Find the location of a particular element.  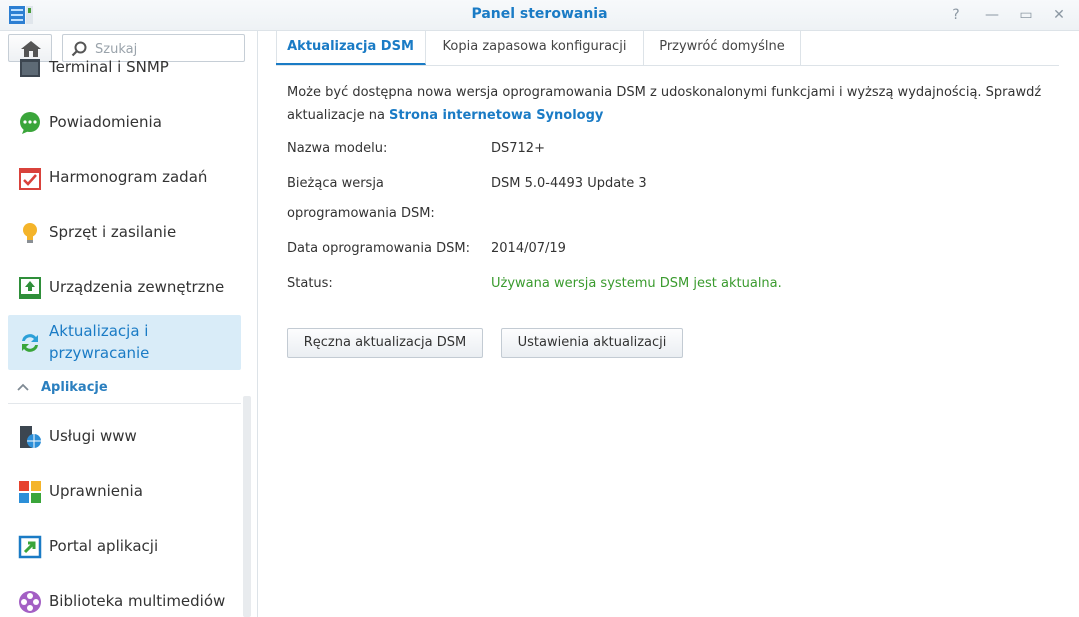

section-applications: Aplikacje is located at coordinates (124, 388).